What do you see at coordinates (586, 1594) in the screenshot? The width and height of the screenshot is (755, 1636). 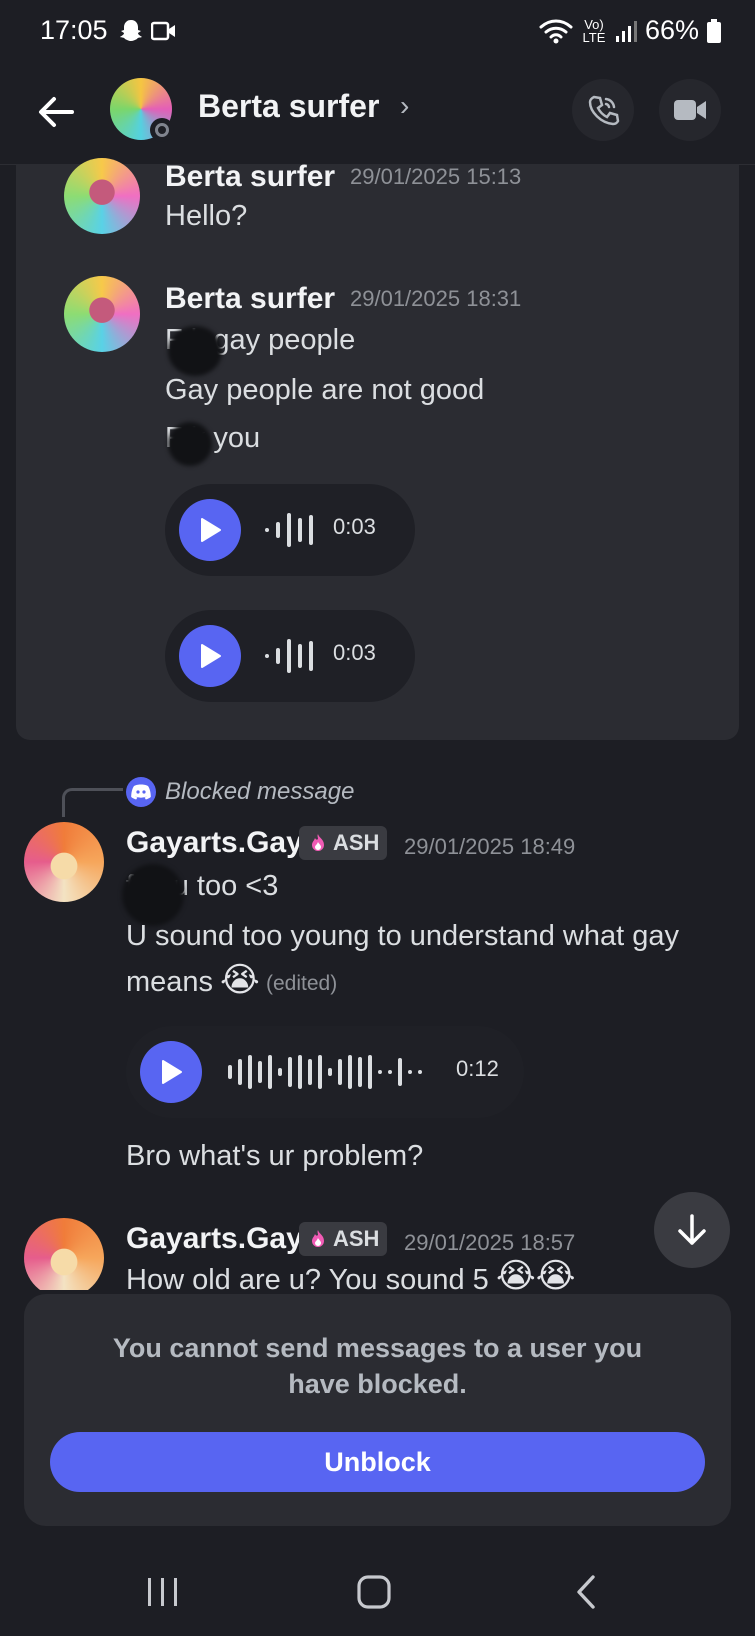 I see `back-icon` at bounding box center [586, 1594].